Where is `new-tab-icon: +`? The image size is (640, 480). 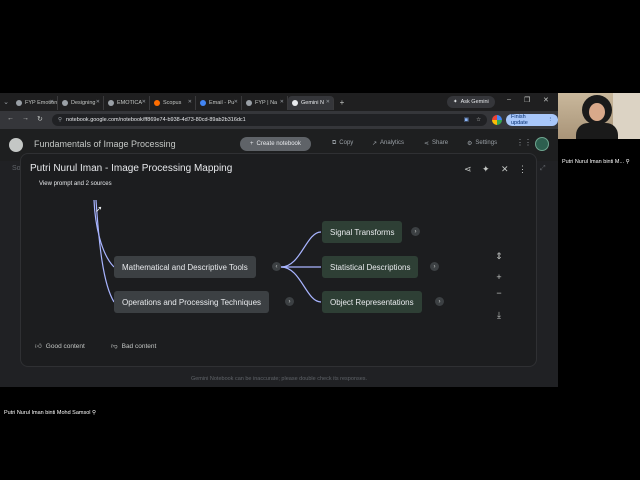
new-tab-icon: + is located at coordinates (342, 102).